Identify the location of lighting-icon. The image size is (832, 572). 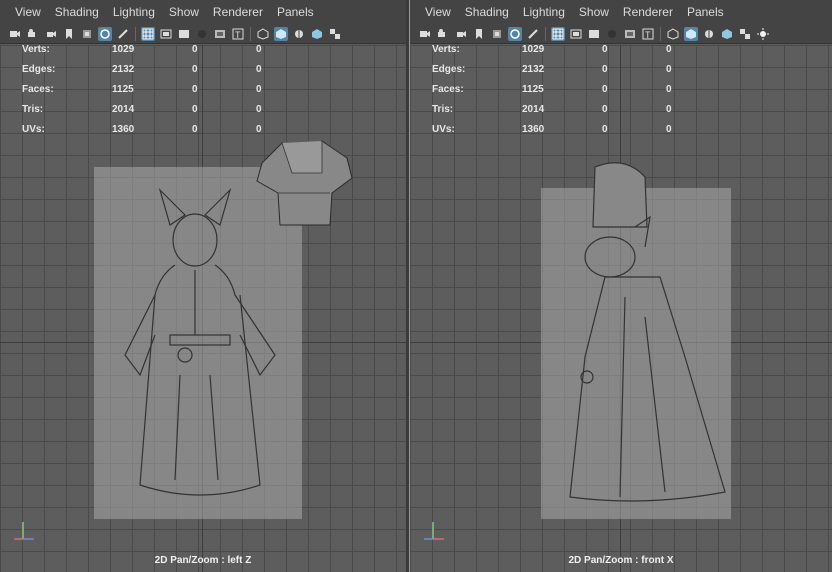
(763, 34).